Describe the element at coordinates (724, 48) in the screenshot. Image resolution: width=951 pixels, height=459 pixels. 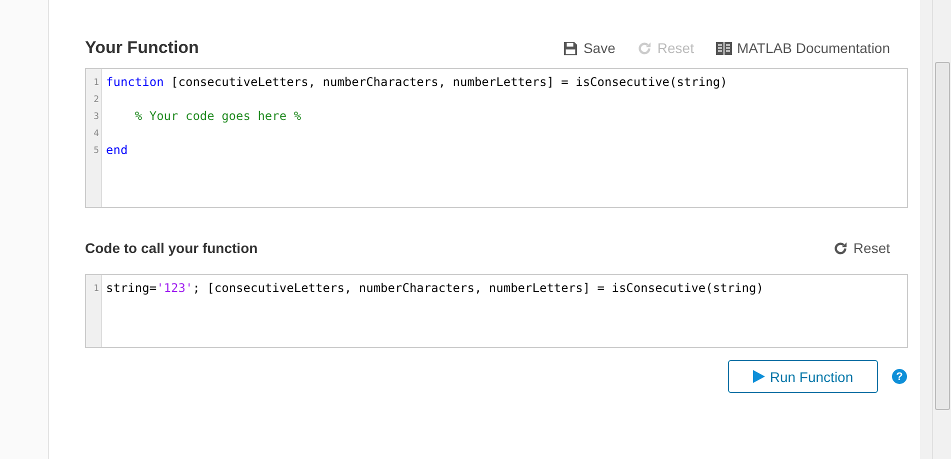
I see `book-icon` at that location.